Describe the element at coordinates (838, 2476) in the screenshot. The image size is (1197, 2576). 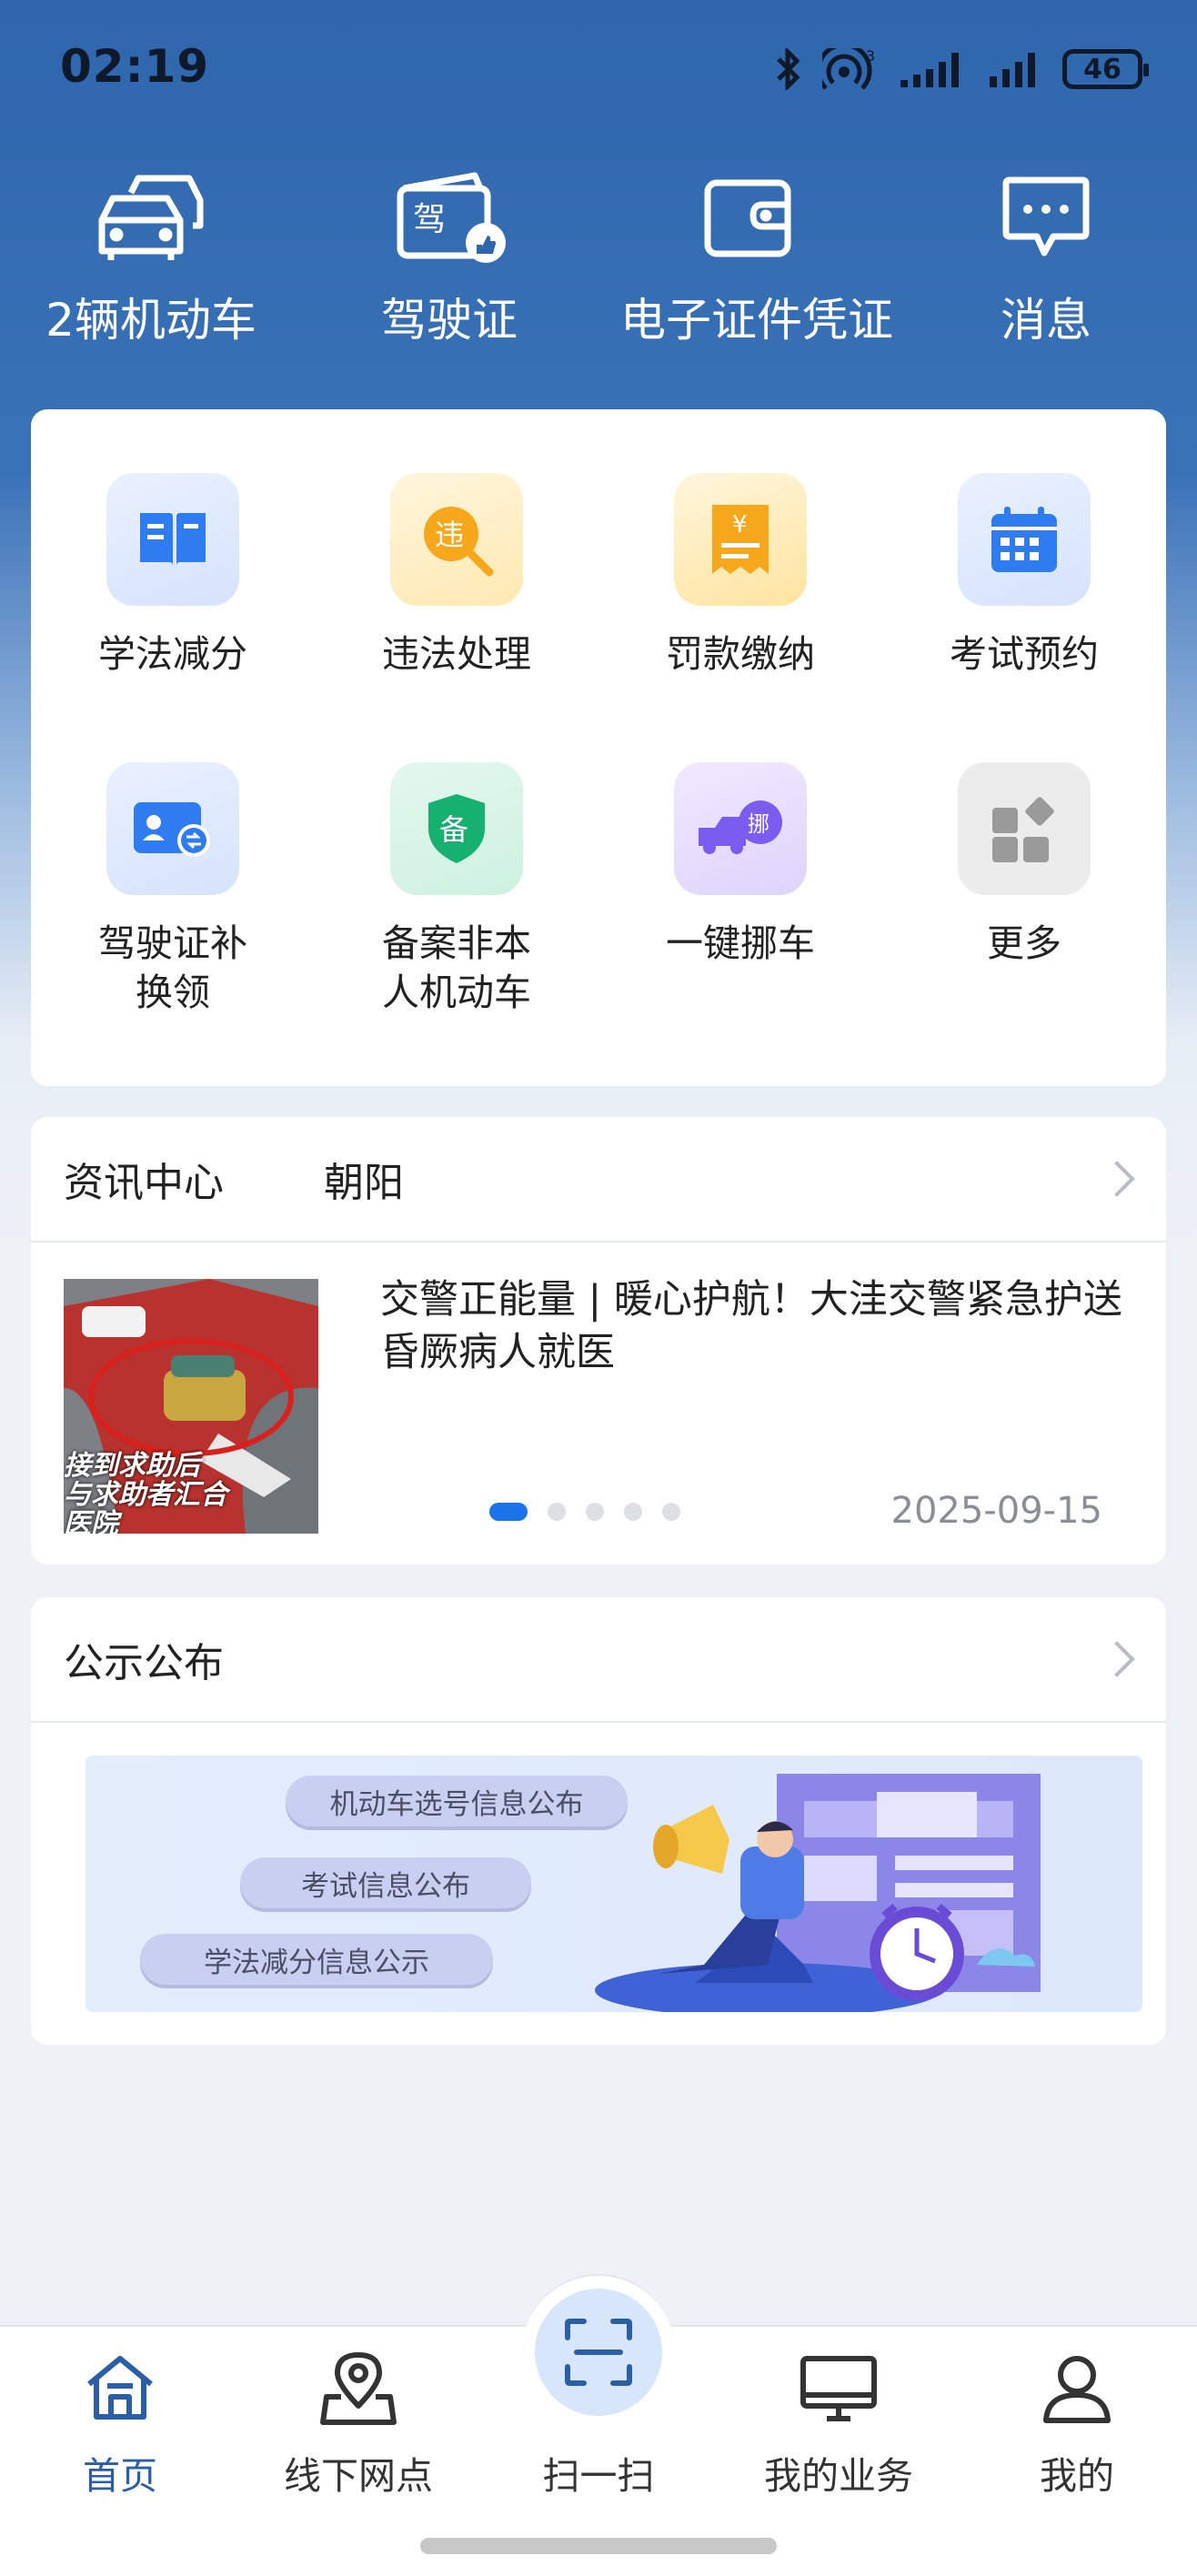
I see `nav-label: 我的业务` at that location.